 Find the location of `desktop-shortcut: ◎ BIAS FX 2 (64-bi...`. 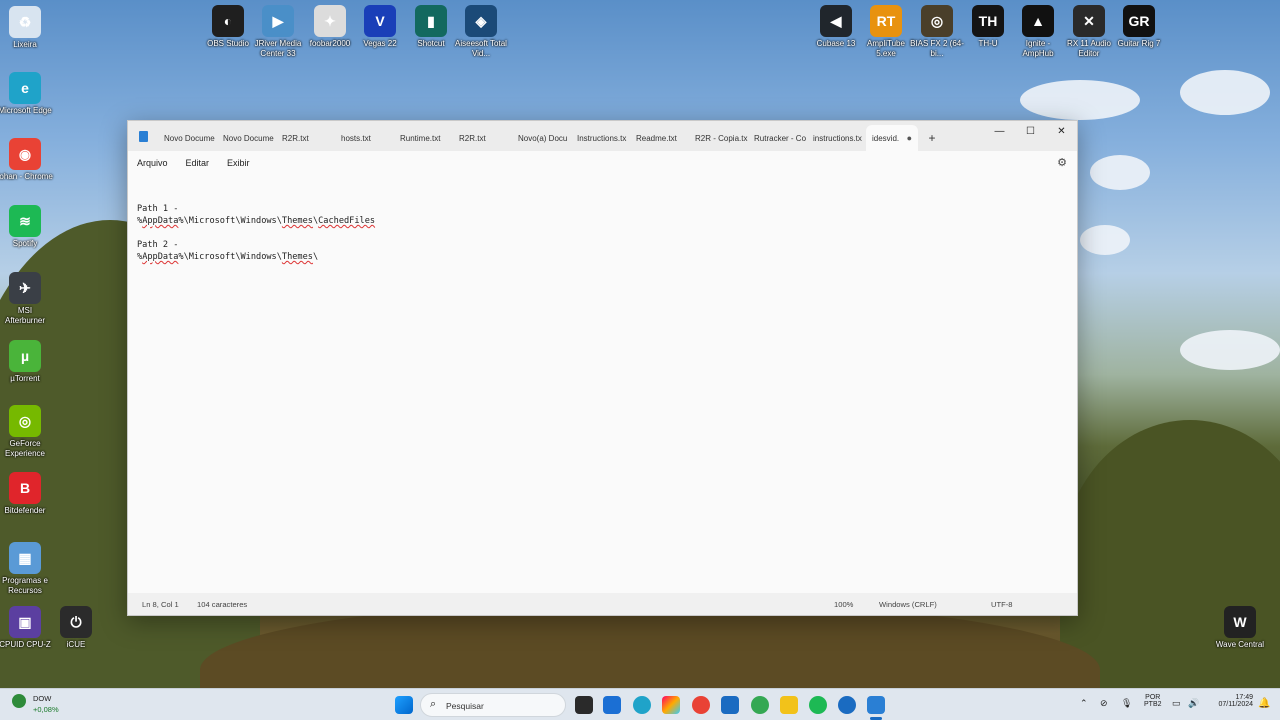

desktop-shortcut: ◎ BIAS FX 2 (64-bi... is located at coordinates (937, 32).